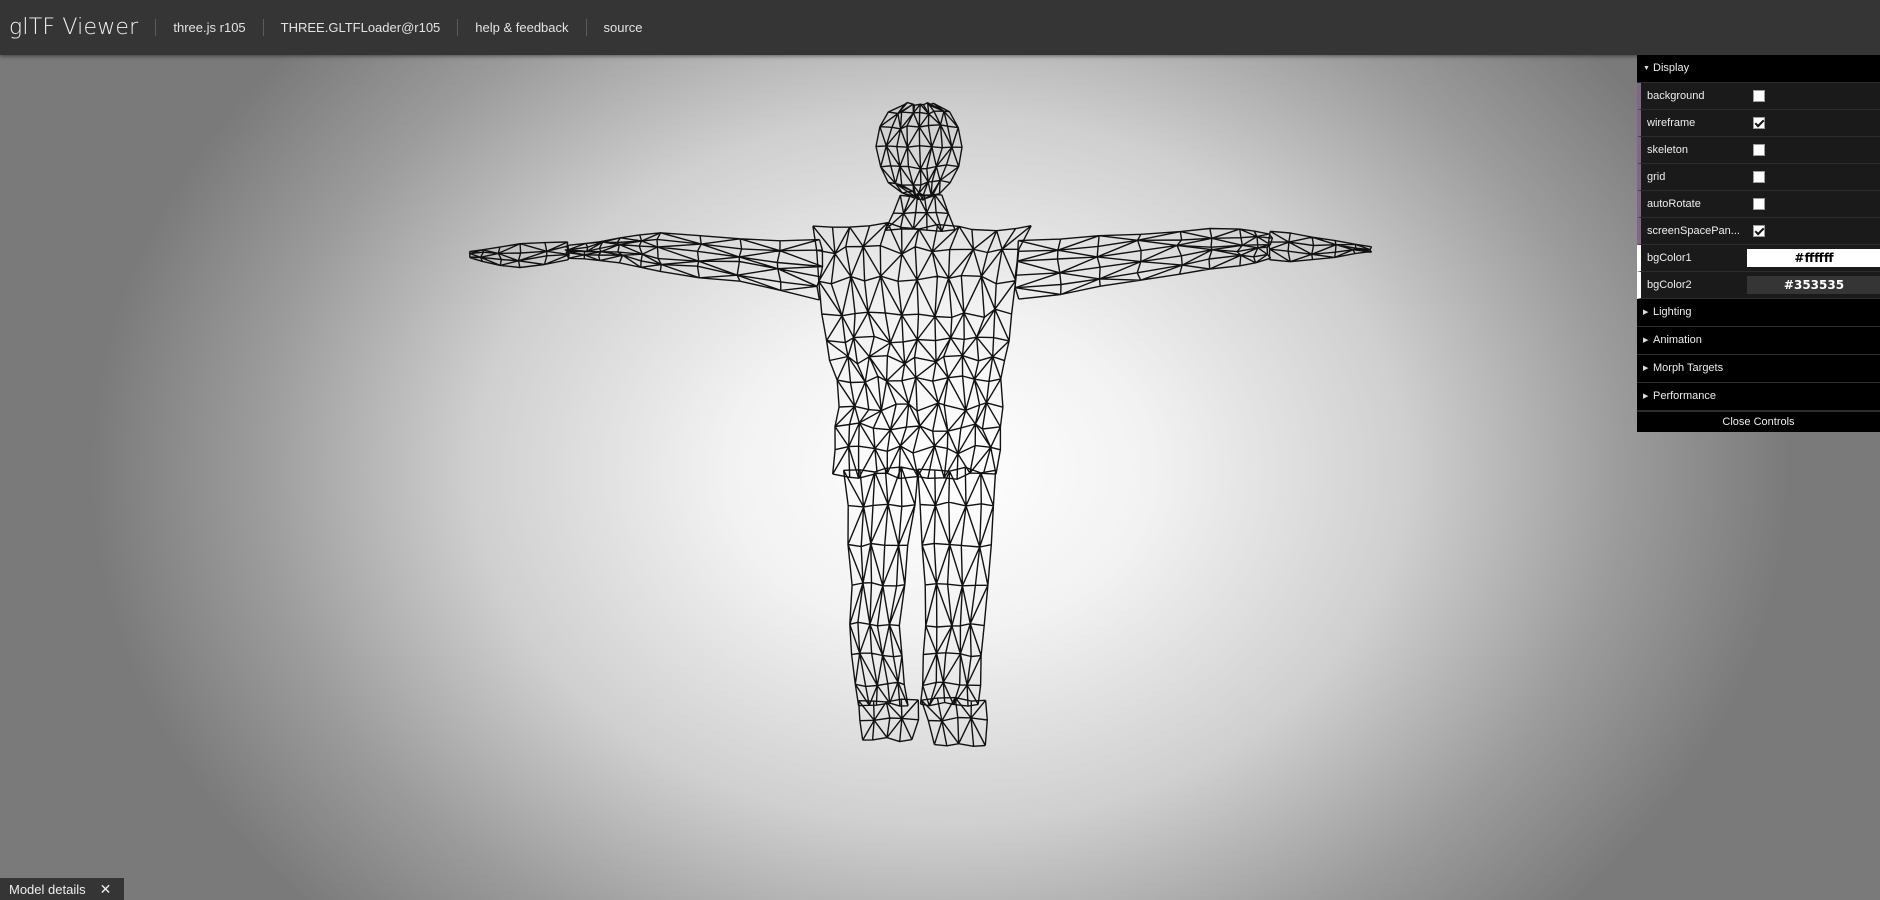 Image resolution: width=1880 pixels, height=900 pixels. I want to click on display-folder-label: Display, so click(1671, 68).